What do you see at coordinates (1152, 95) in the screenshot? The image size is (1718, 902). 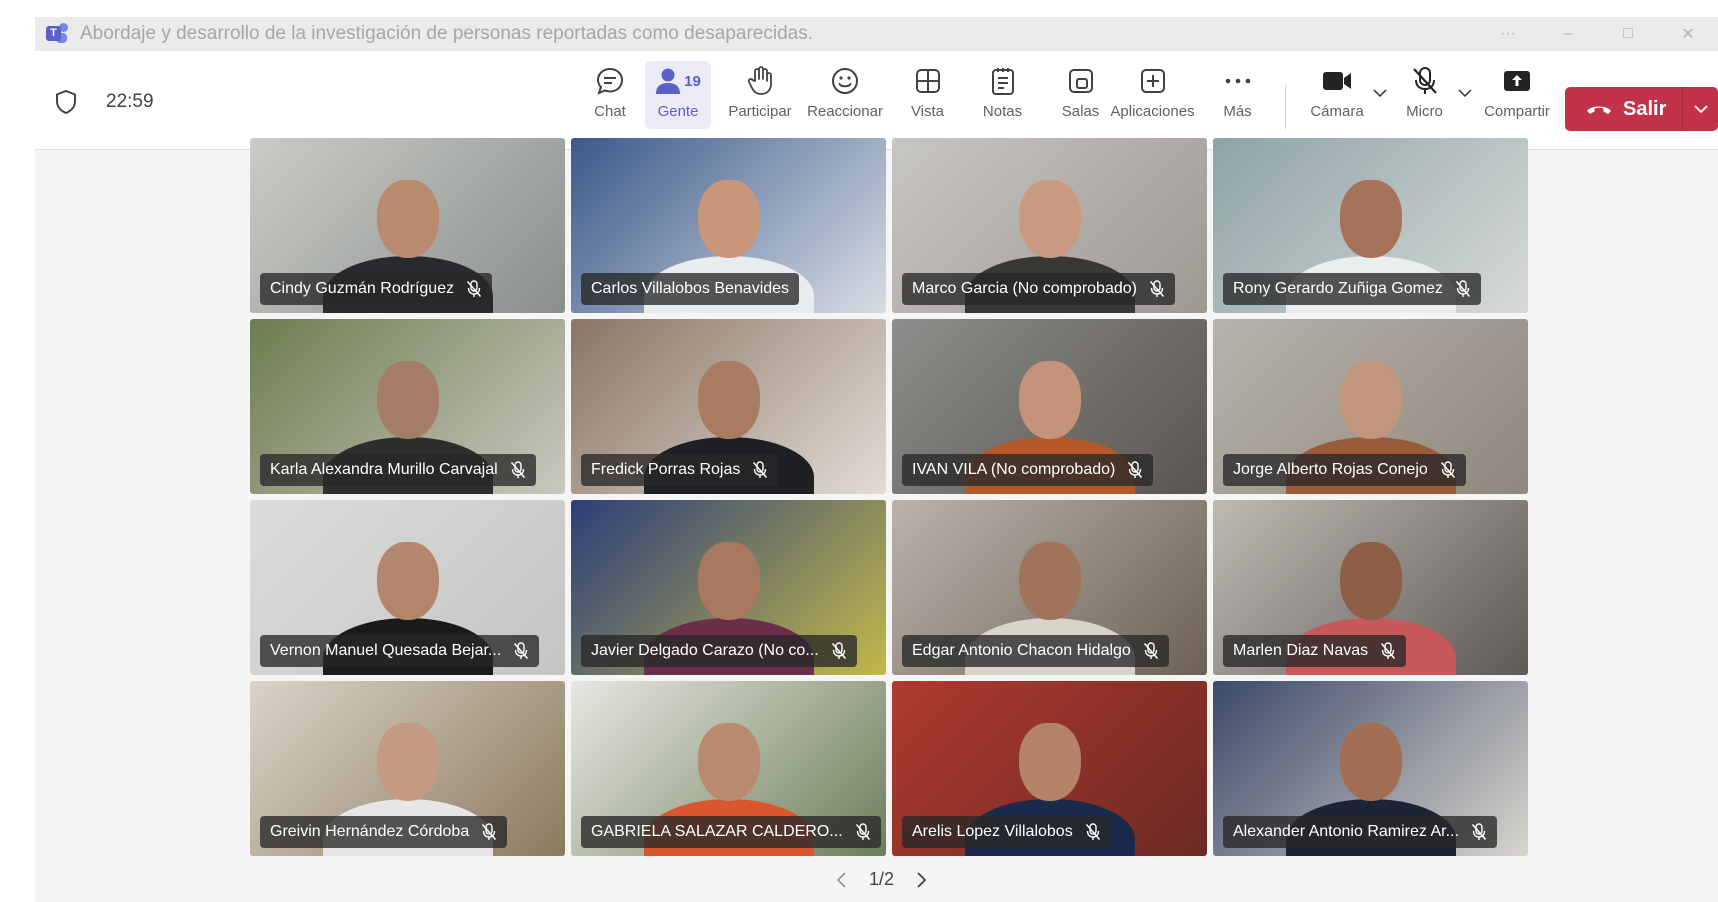 I see `apps-button: Aplicaciones` at bounding box center [1152, 95].